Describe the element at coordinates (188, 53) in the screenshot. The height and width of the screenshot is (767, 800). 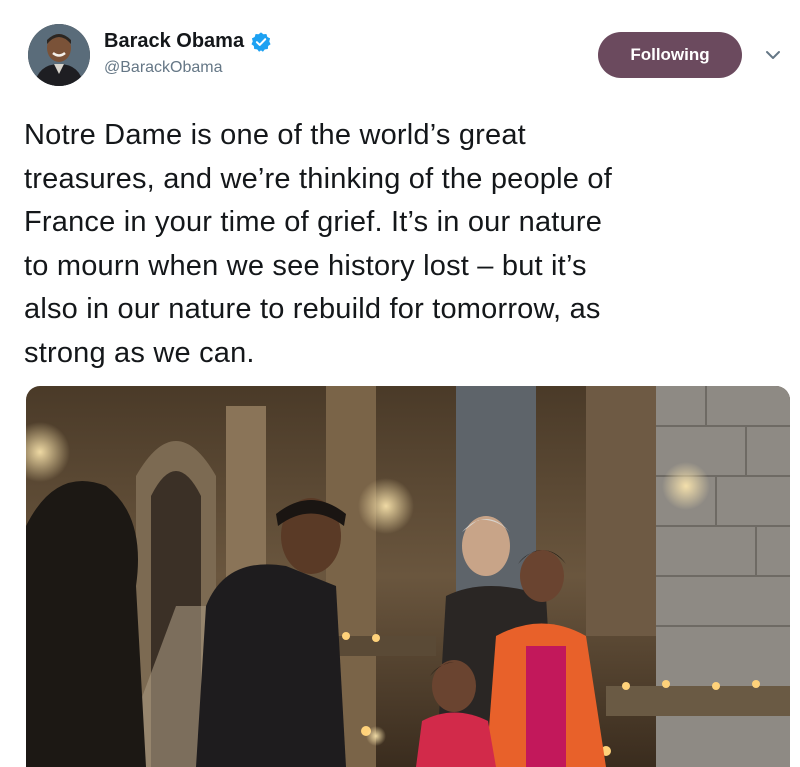
I see `author-names: Barack Obama @BarackObama` at that location.